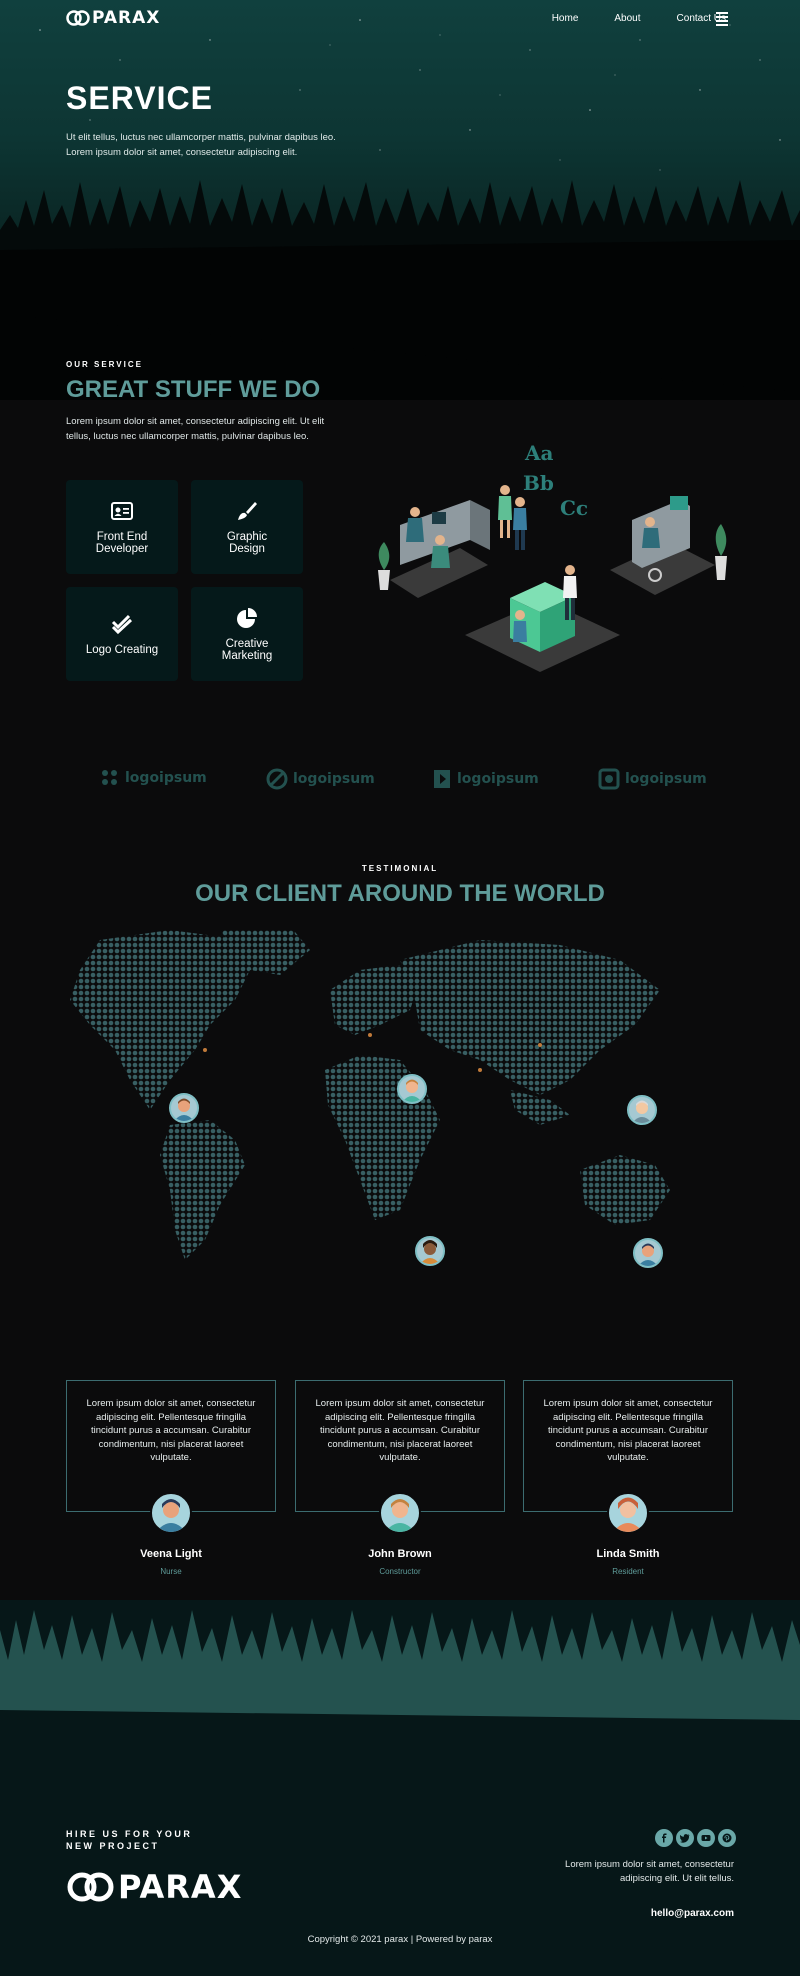  I want to click on main-nav: Home About Contact Us, so click(639, 18).